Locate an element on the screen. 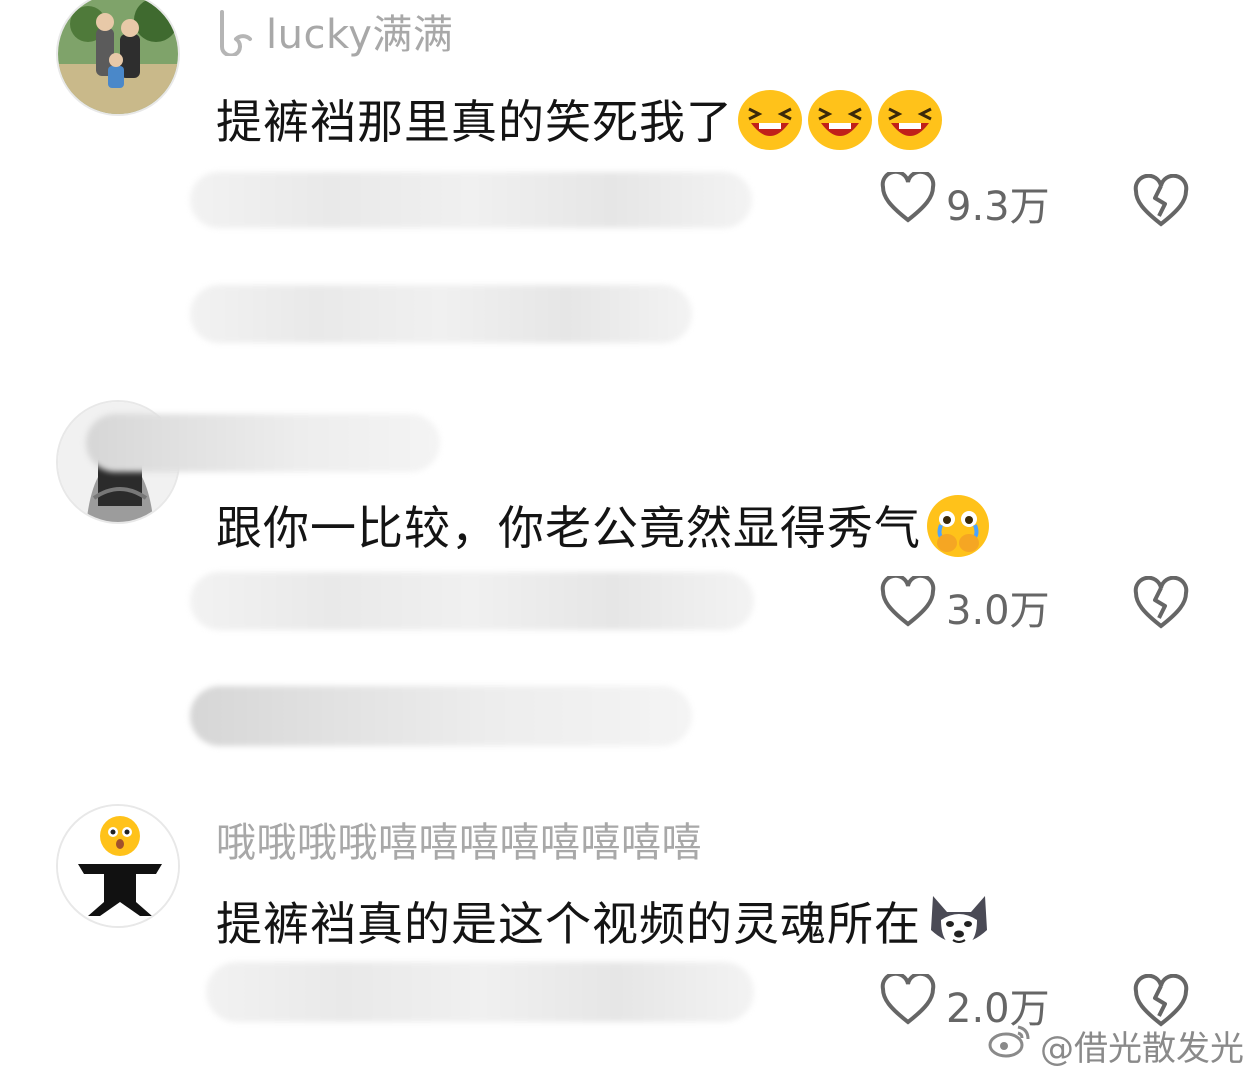 Image resolution: width=1258 pixels, height=1080 pixels. username: 哦哦哦哦嘻嘻嘻嘻嘻嘻嘻嘻 is located at coordinates (459, 839).